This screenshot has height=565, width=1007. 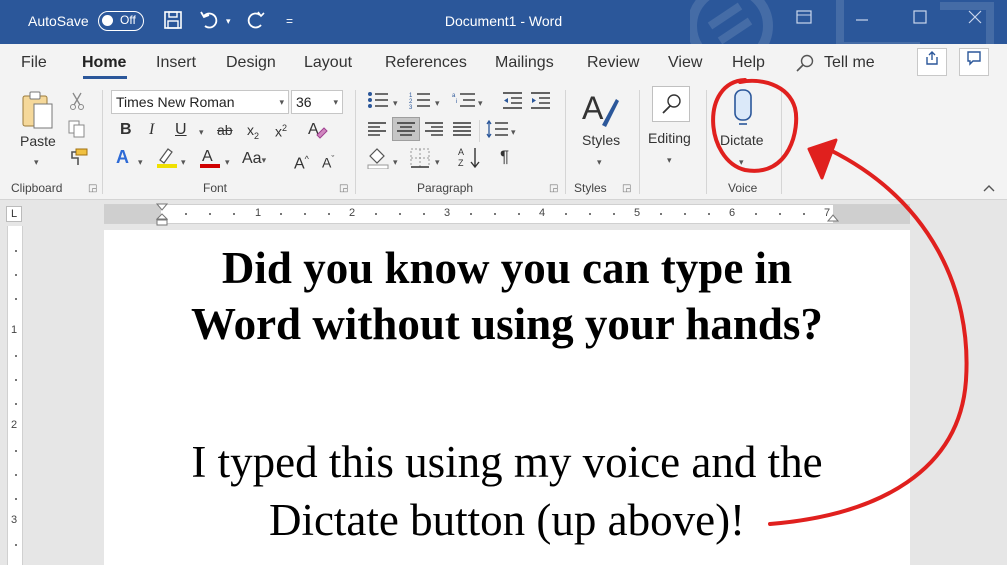 I want to click on font-launcher-icon: ◲, so click(x=343, y=188).